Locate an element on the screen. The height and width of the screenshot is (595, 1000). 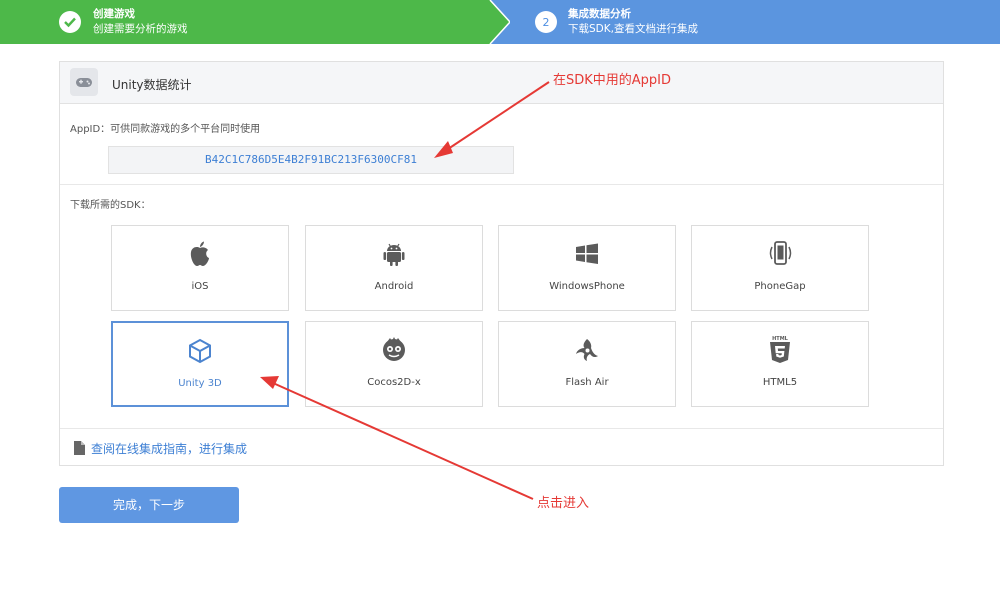
cocos-icon is located at coordinates (394, 350).